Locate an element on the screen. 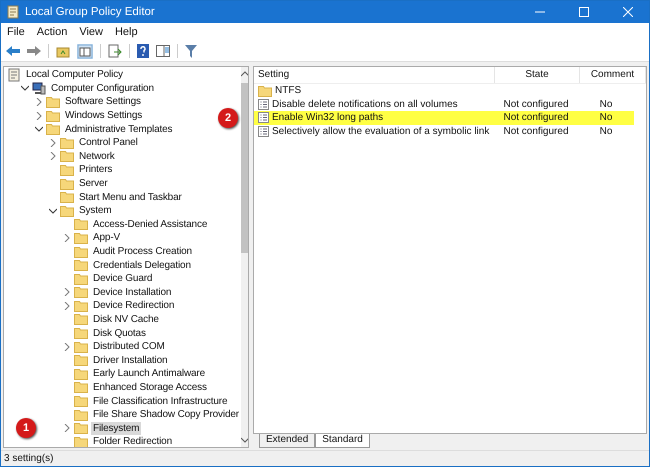 This screenshot has width=650, height=467. document-icon is located at coordinates (13, 12).